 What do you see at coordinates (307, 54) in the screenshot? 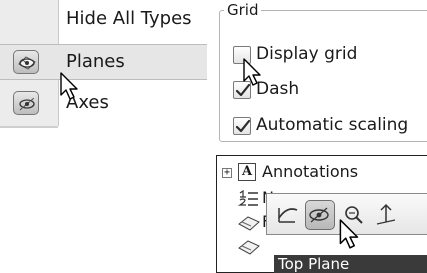
I see `display-grid-label: Display grid` at bounding box center [307, 54].